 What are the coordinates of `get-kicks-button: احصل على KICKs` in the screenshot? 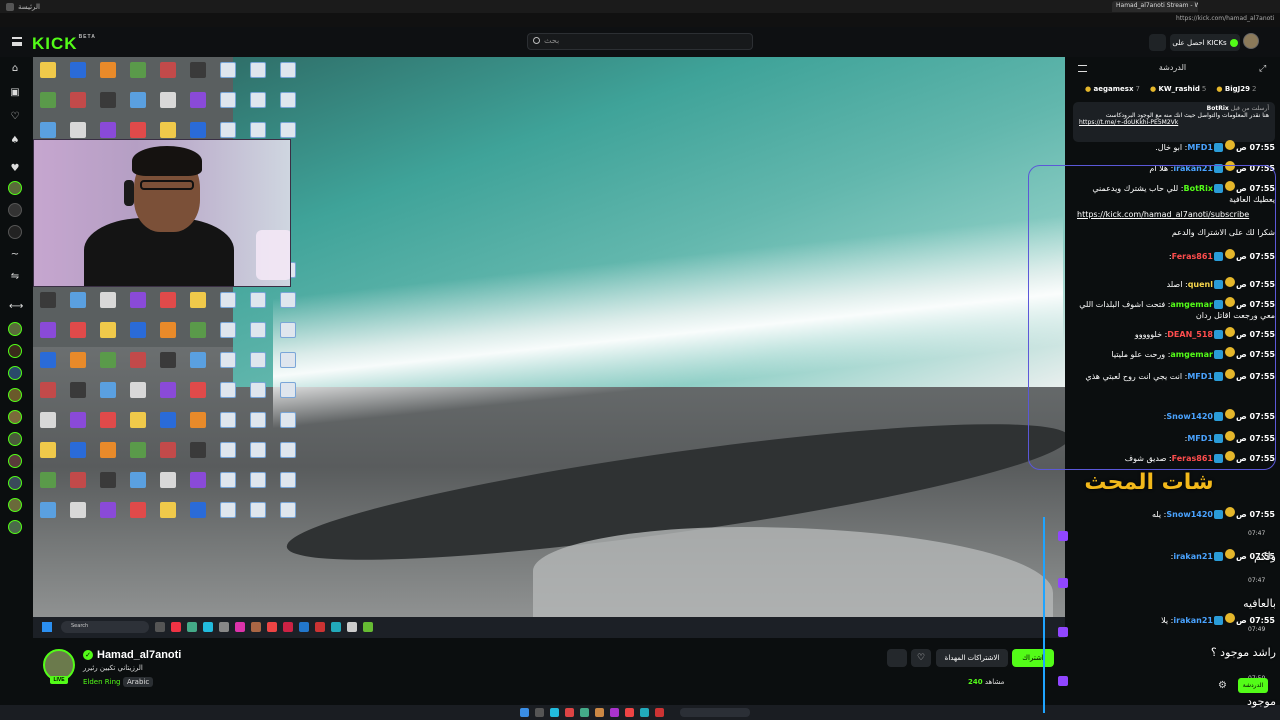 It's located at (1205, 42).